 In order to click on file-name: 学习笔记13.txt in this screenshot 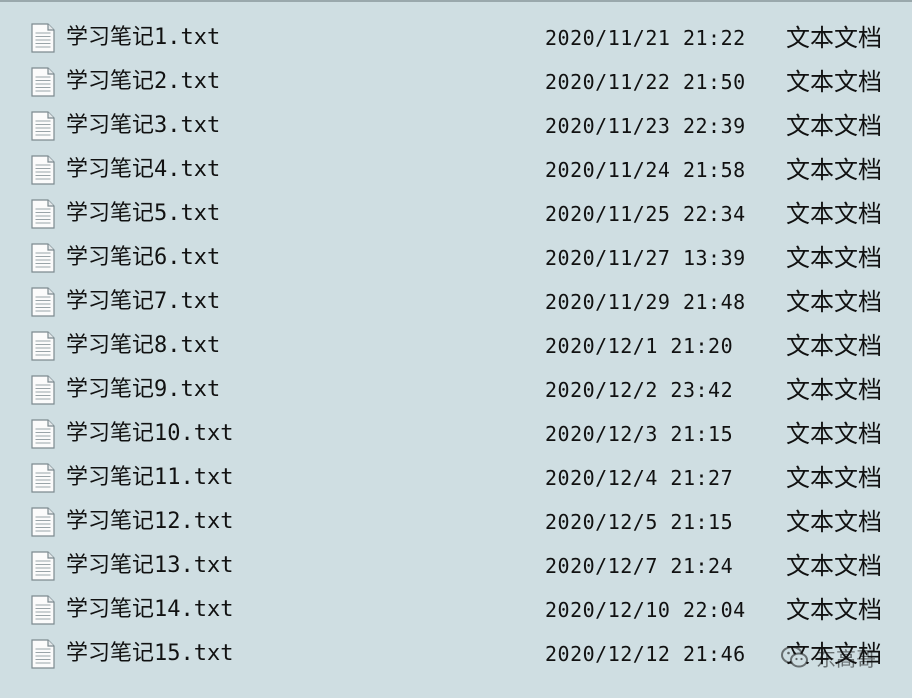, I will do `click(150, 565)`.